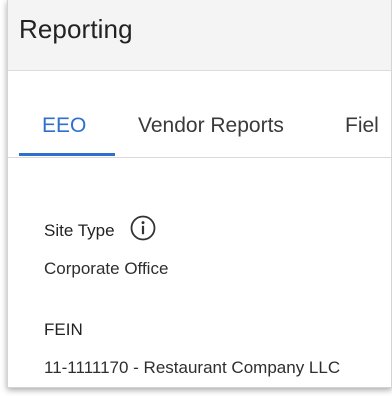 The height and width of the screenshot is (396, 392). I want to click on tab-vendor-reports: Vendor Reports, so click(211, 126).